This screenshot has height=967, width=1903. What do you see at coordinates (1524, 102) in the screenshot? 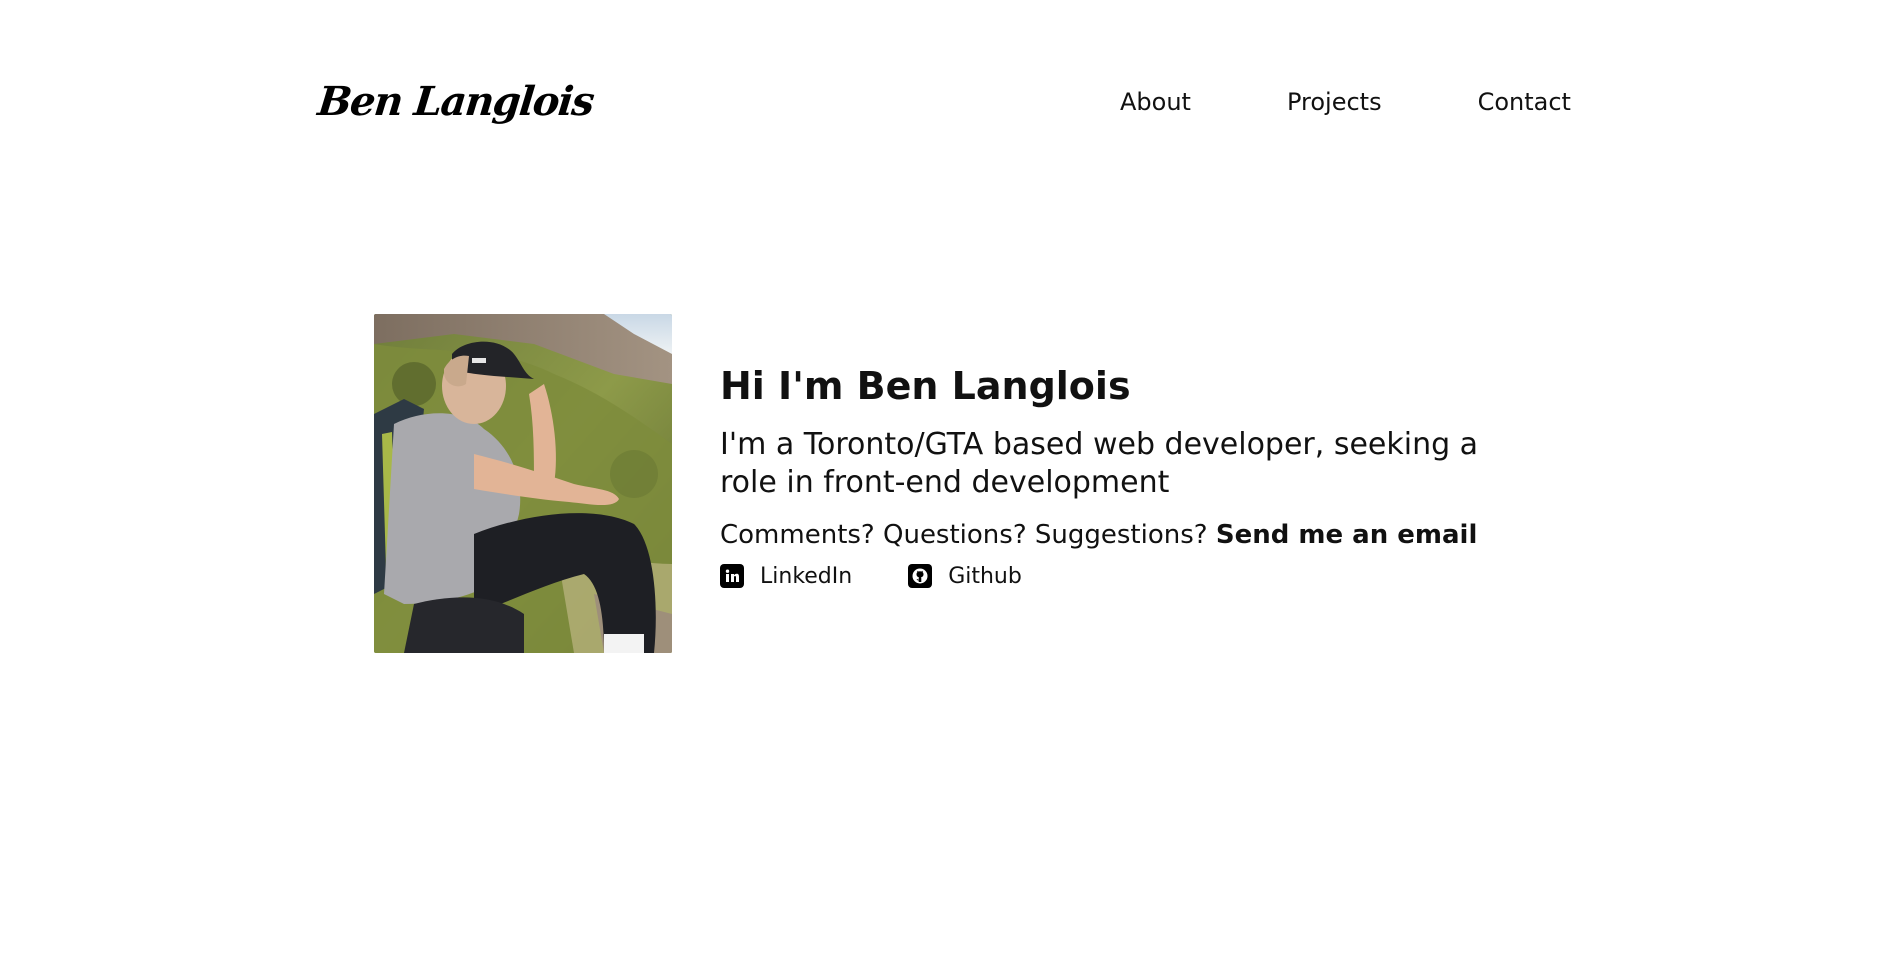
I see `nav-contact-link: Contact` at bounding box center [1524, 102].